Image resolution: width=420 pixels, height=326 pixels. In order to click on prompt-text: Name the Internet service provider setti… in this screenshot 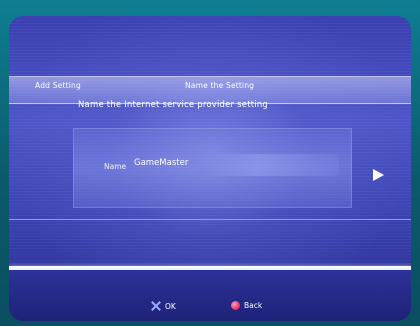, I will do `click(173, 105)`.